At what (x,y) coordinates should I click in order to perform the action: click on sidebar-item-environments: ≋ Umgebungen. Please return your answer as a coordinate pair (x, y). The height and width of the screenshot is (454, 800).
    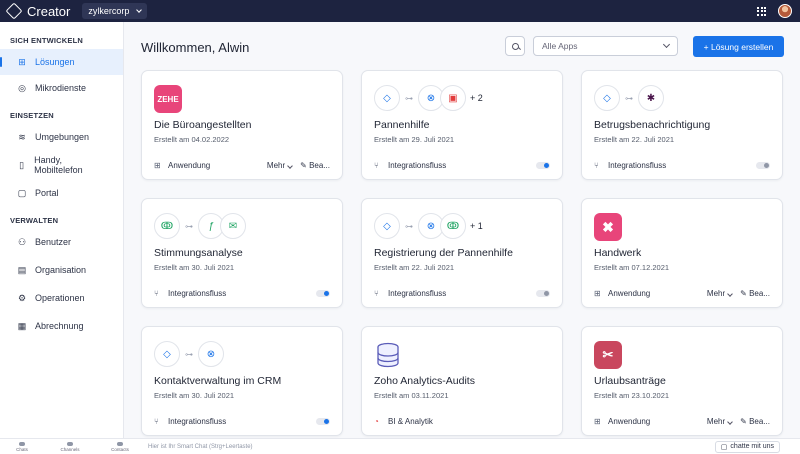
    Looking at the image, I should click on (61, 137).